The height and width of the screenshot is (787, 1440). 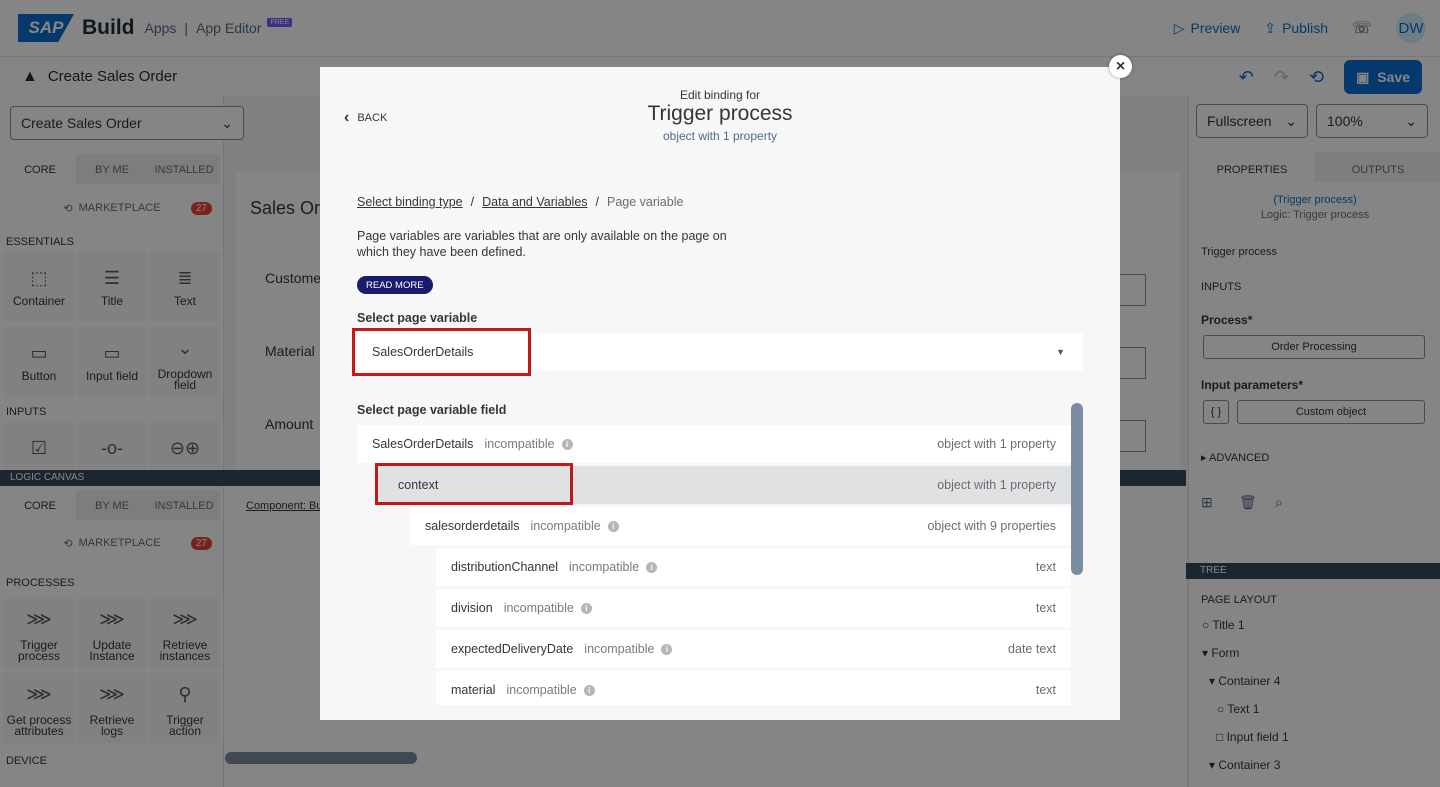 What do you see at coordinates (473, 690) in the screenshot?
I see `field-name: material` at bounding box center [473, 690].